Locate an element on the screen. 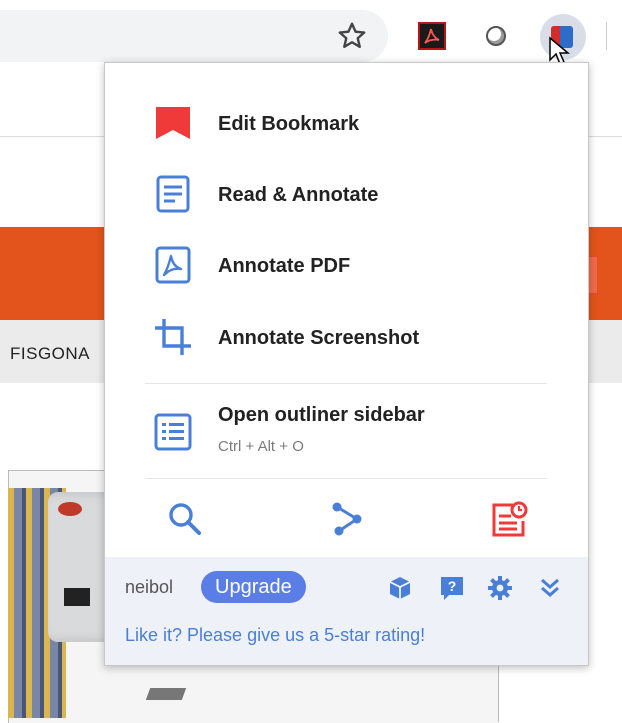 This screenshot has width=622, height=723. open-outliner-item: Open outliner sidebar Ctrl + Alt + O is located at coordinates (346, 428).